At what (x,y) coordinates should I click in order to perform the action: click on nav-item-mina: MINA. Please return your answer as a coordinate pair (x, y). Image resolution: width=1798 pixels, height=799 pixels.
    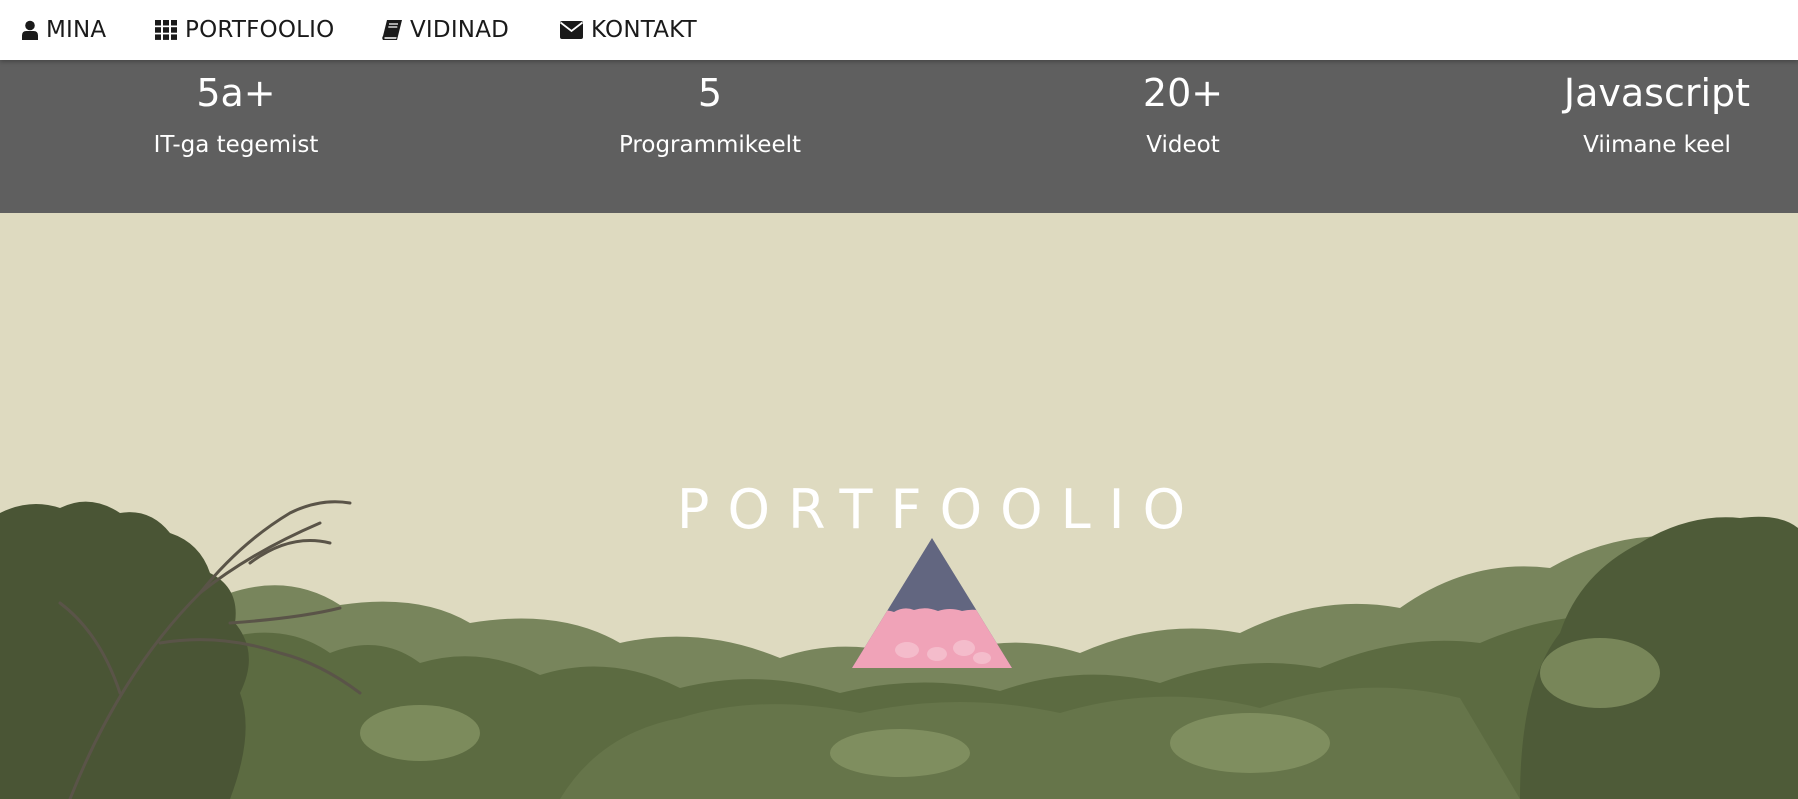
    Looking at the image, I should click on (64, 30).